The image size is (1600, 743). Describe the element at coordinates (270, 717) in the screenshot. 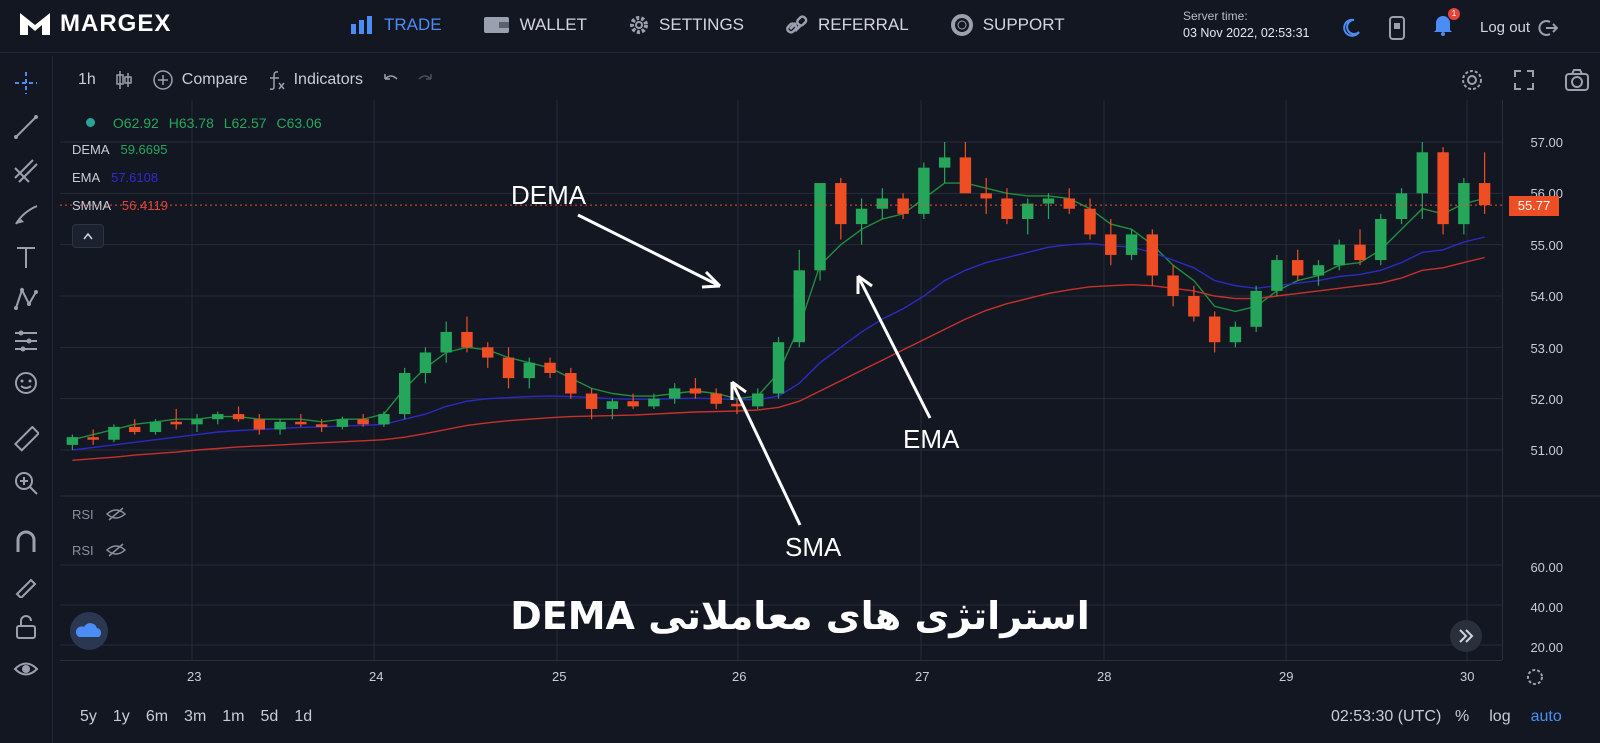

I see `range-5d: 5d` at that location.